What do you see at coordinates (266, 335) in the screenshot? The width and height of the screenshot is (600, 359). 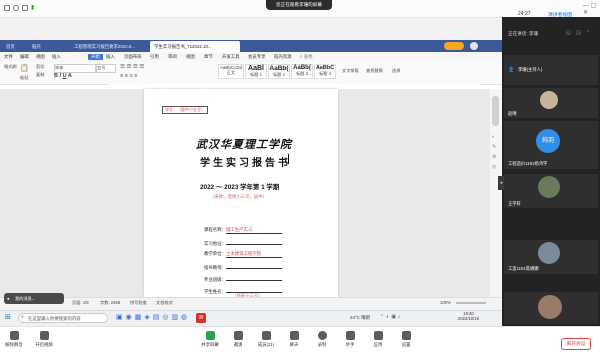 I see `members-icon` at bounding box center [266, 335].